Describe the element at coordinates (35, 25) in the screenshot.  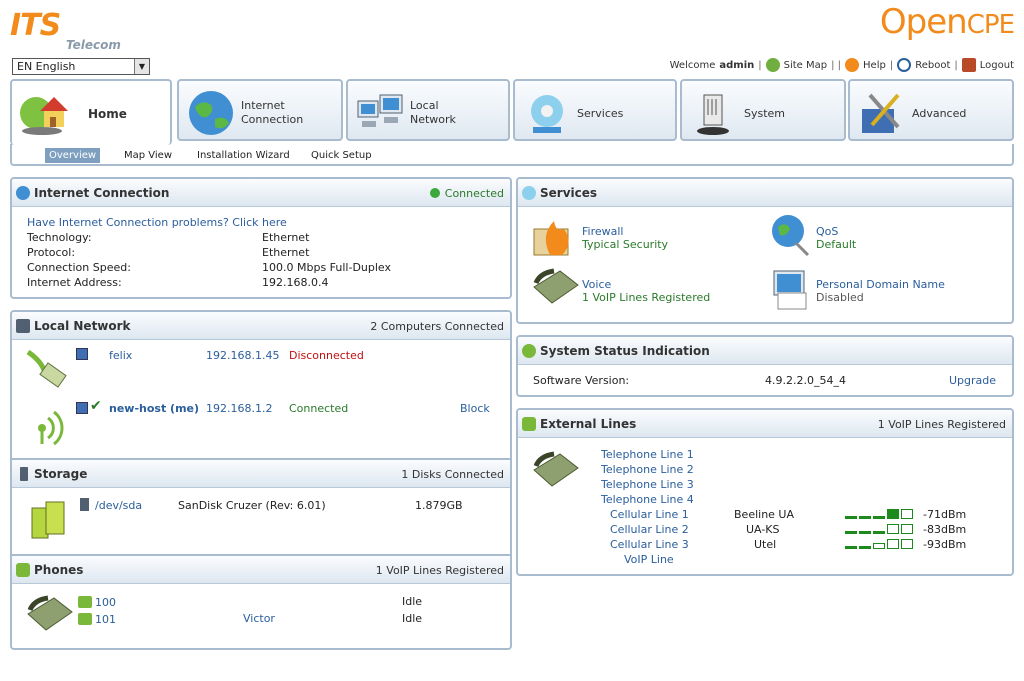
I see `logo-its-text: ITS` at that location.